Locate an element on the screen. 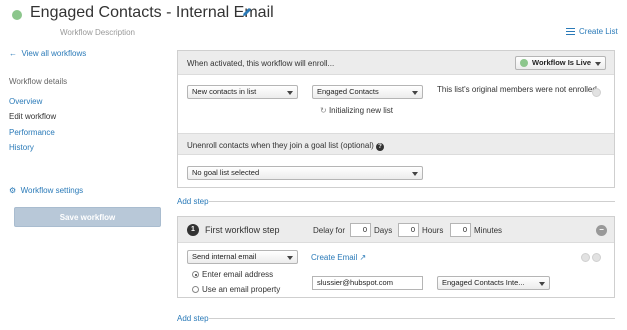  enroll-list-select: Engaged Contacts is located at coordinates (367, 92).